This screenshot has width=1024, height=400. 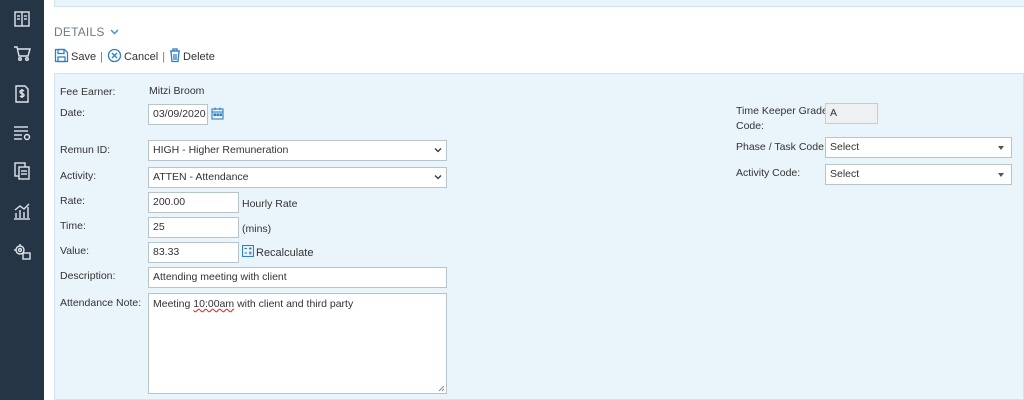 What do you see at coordinates (22, 94) in the screenshot?
I see `document-dollar-icon` at bounding box center [22, 94].